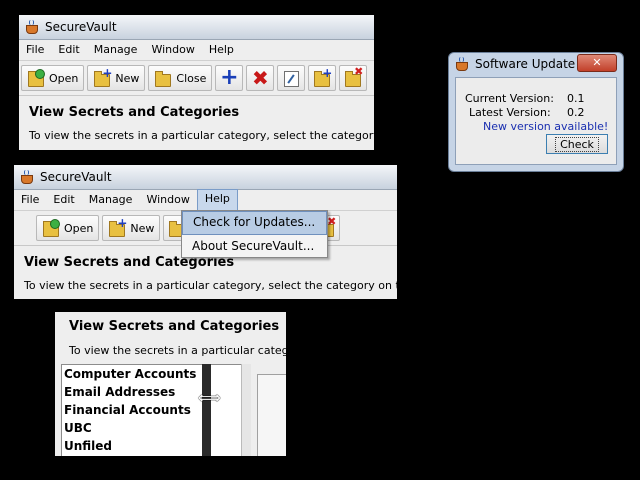 This screenshot has width=640, height=480. What do you see at coordinates (510, 112) in the screenshot?
I see `latest-version-label: Latest Version:` at bounding box center [510, 112].